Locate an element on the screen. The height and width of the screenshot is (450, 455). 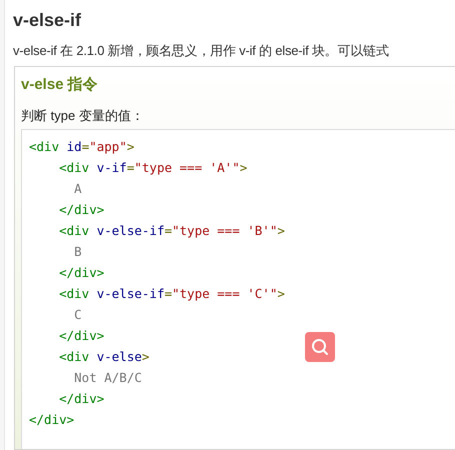
search-button is located at coordinates (320, 347).